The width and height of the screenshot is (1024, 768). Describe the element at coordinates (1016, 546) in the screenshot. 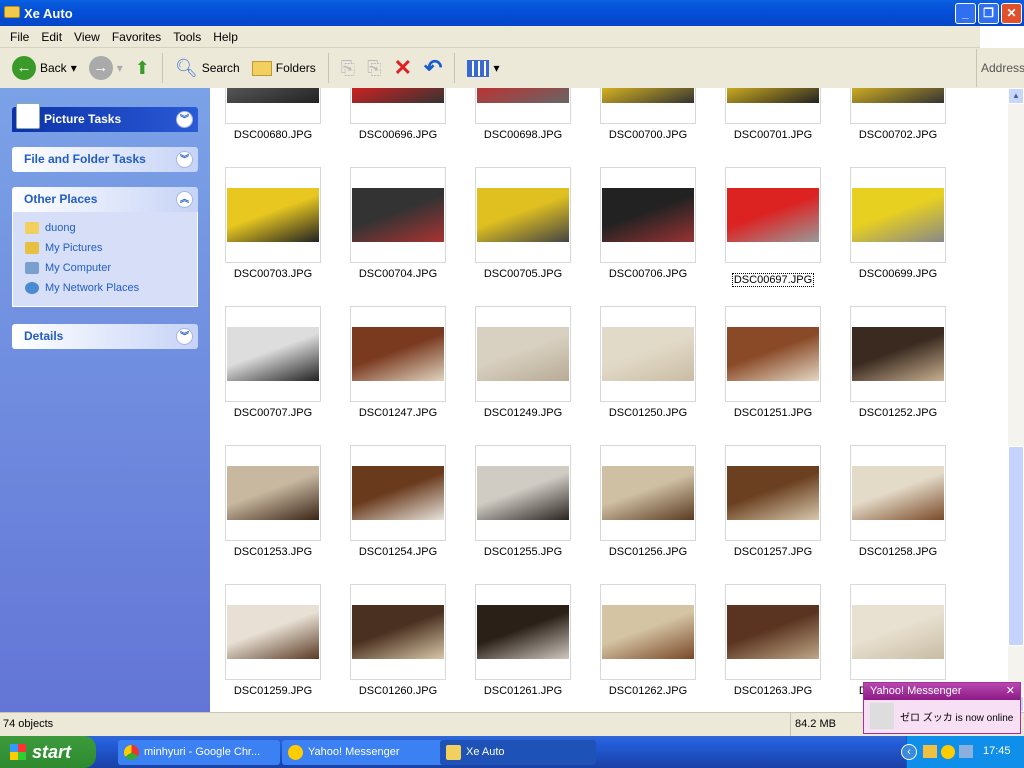

I see `scroll-thumb` at that location.